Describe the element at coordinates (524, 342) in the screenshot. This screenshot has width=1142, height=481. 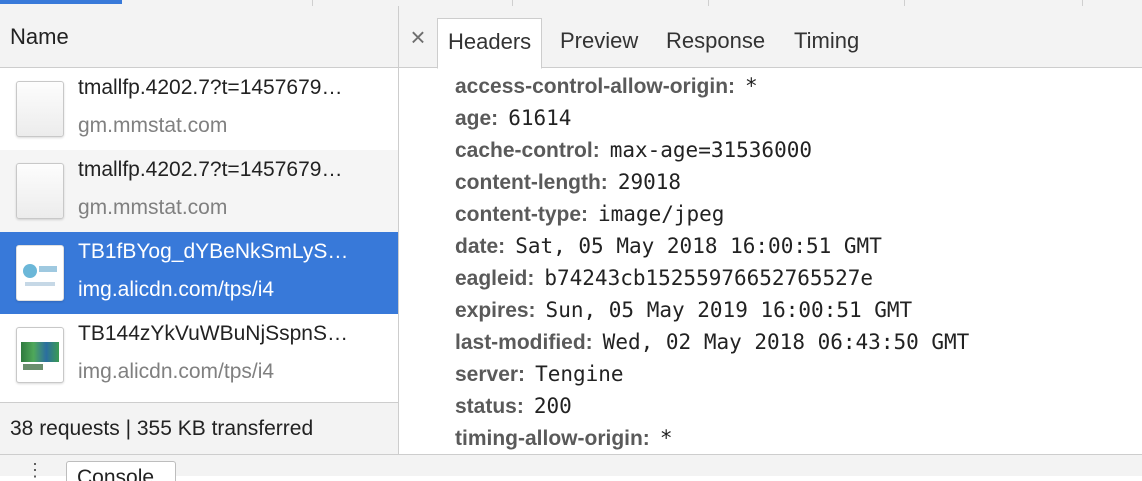
I see `header-key: last-modified:` at that location.